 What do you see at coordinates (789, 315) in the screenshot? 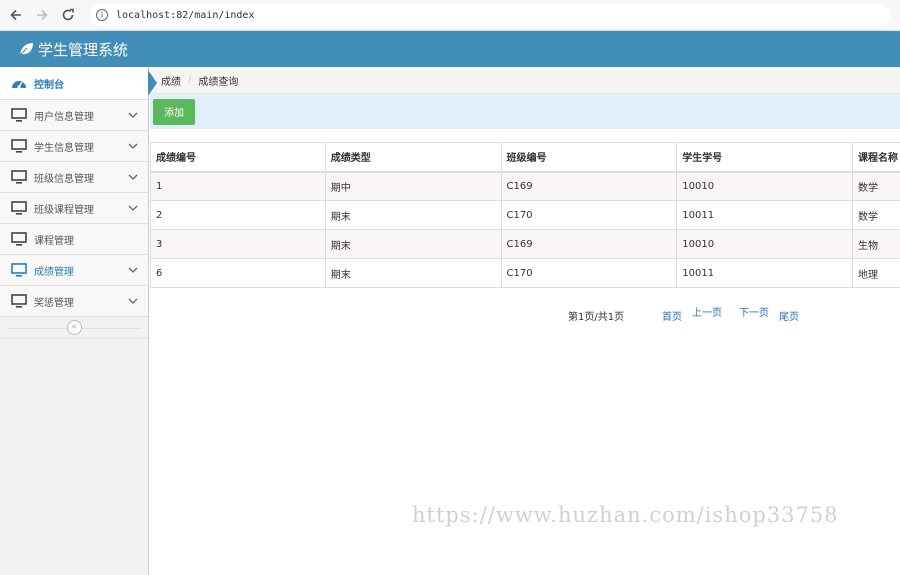
I see `pager-last-link: 尾页` at bounding box center [789, 315].